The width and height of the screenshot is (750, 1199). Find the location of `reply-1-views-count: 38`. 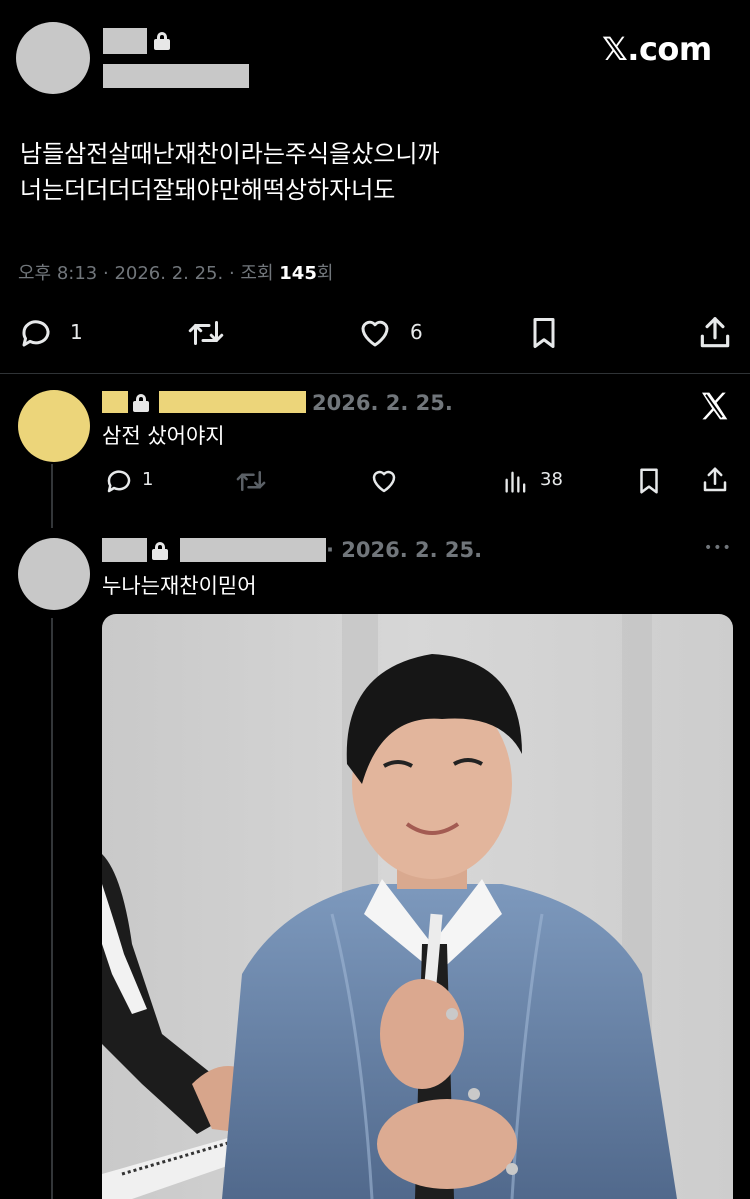

reply-1-views-count: 38 is located at coordinates (551, 479).